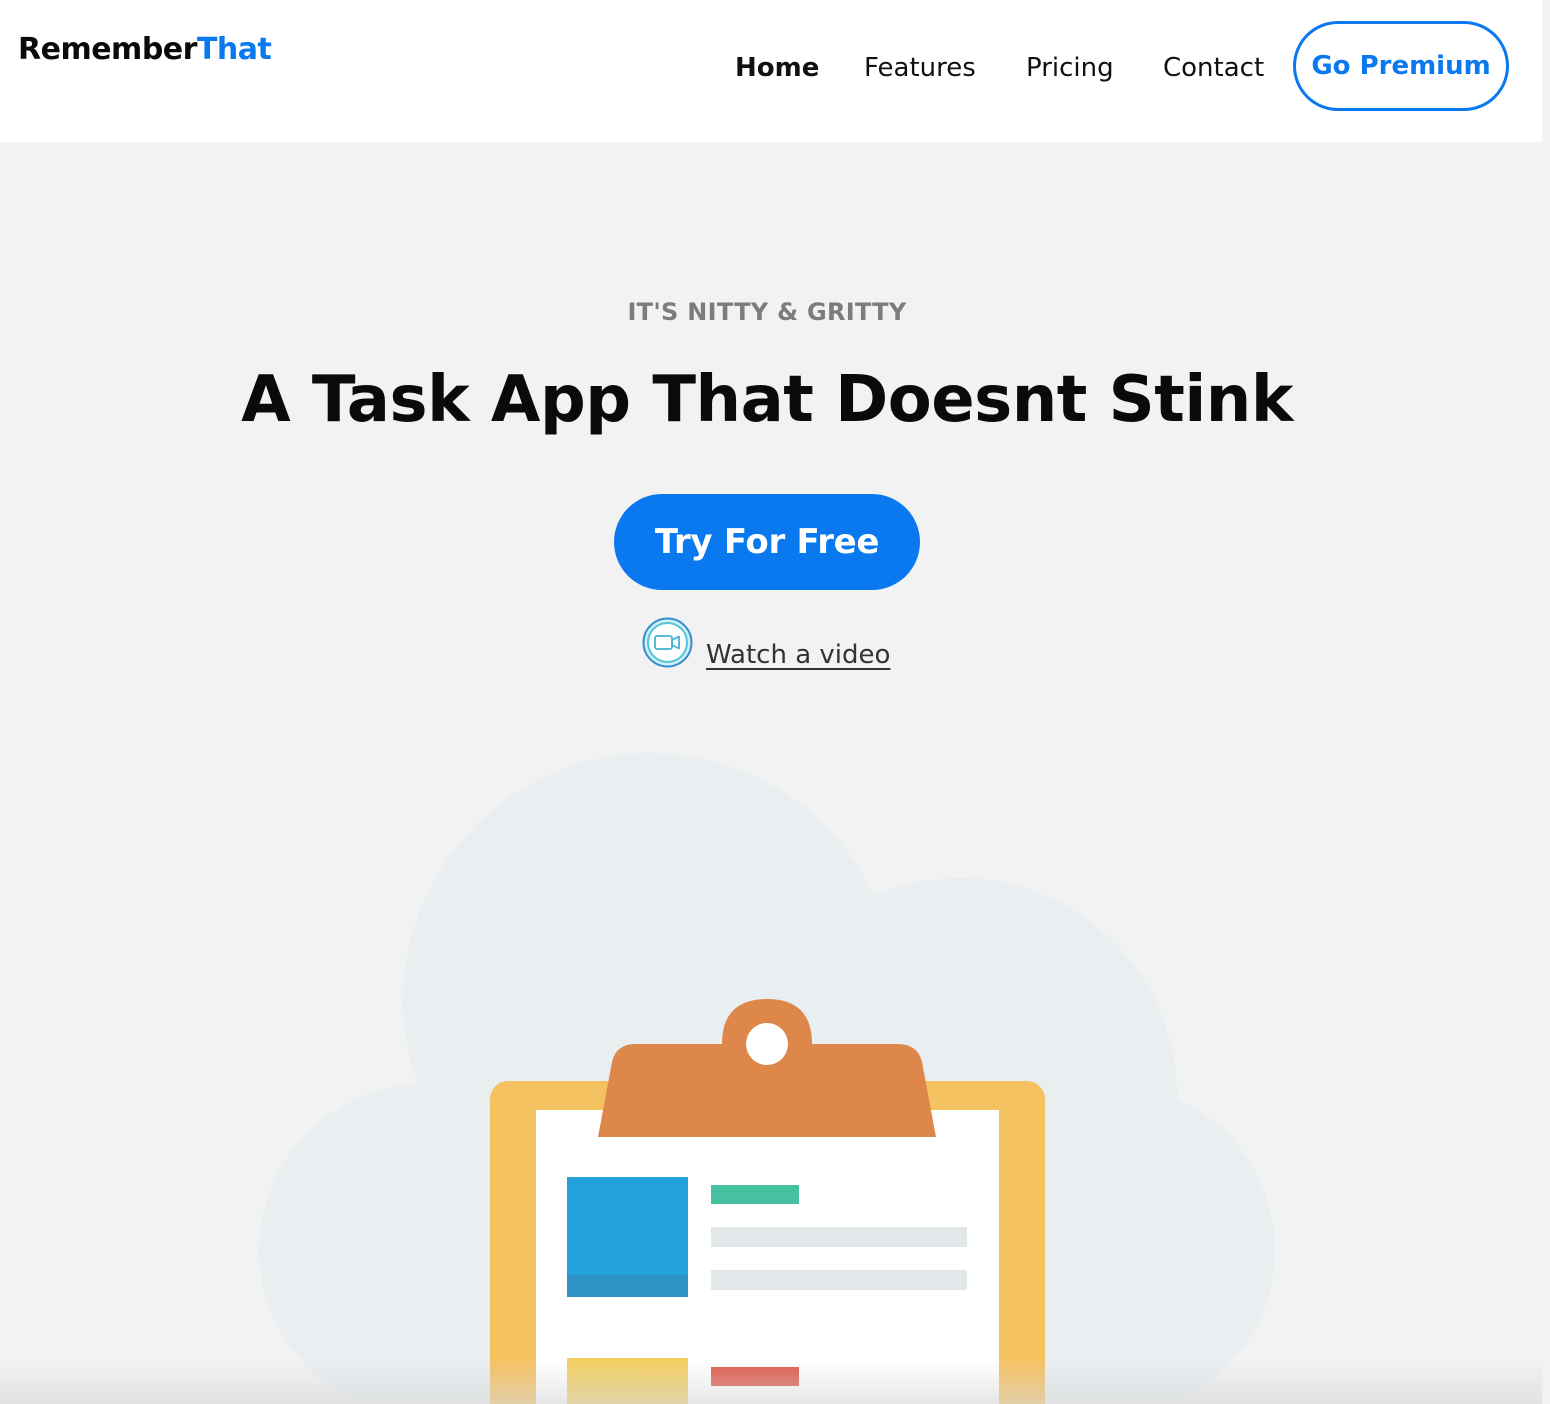 Image resolution: width=1550 pixels, height=1404 pixels. What do you see at coordinates (107, 49) in the screenshot?
I see `brand-name-part1: Remember` at bounding box center [107, 49].